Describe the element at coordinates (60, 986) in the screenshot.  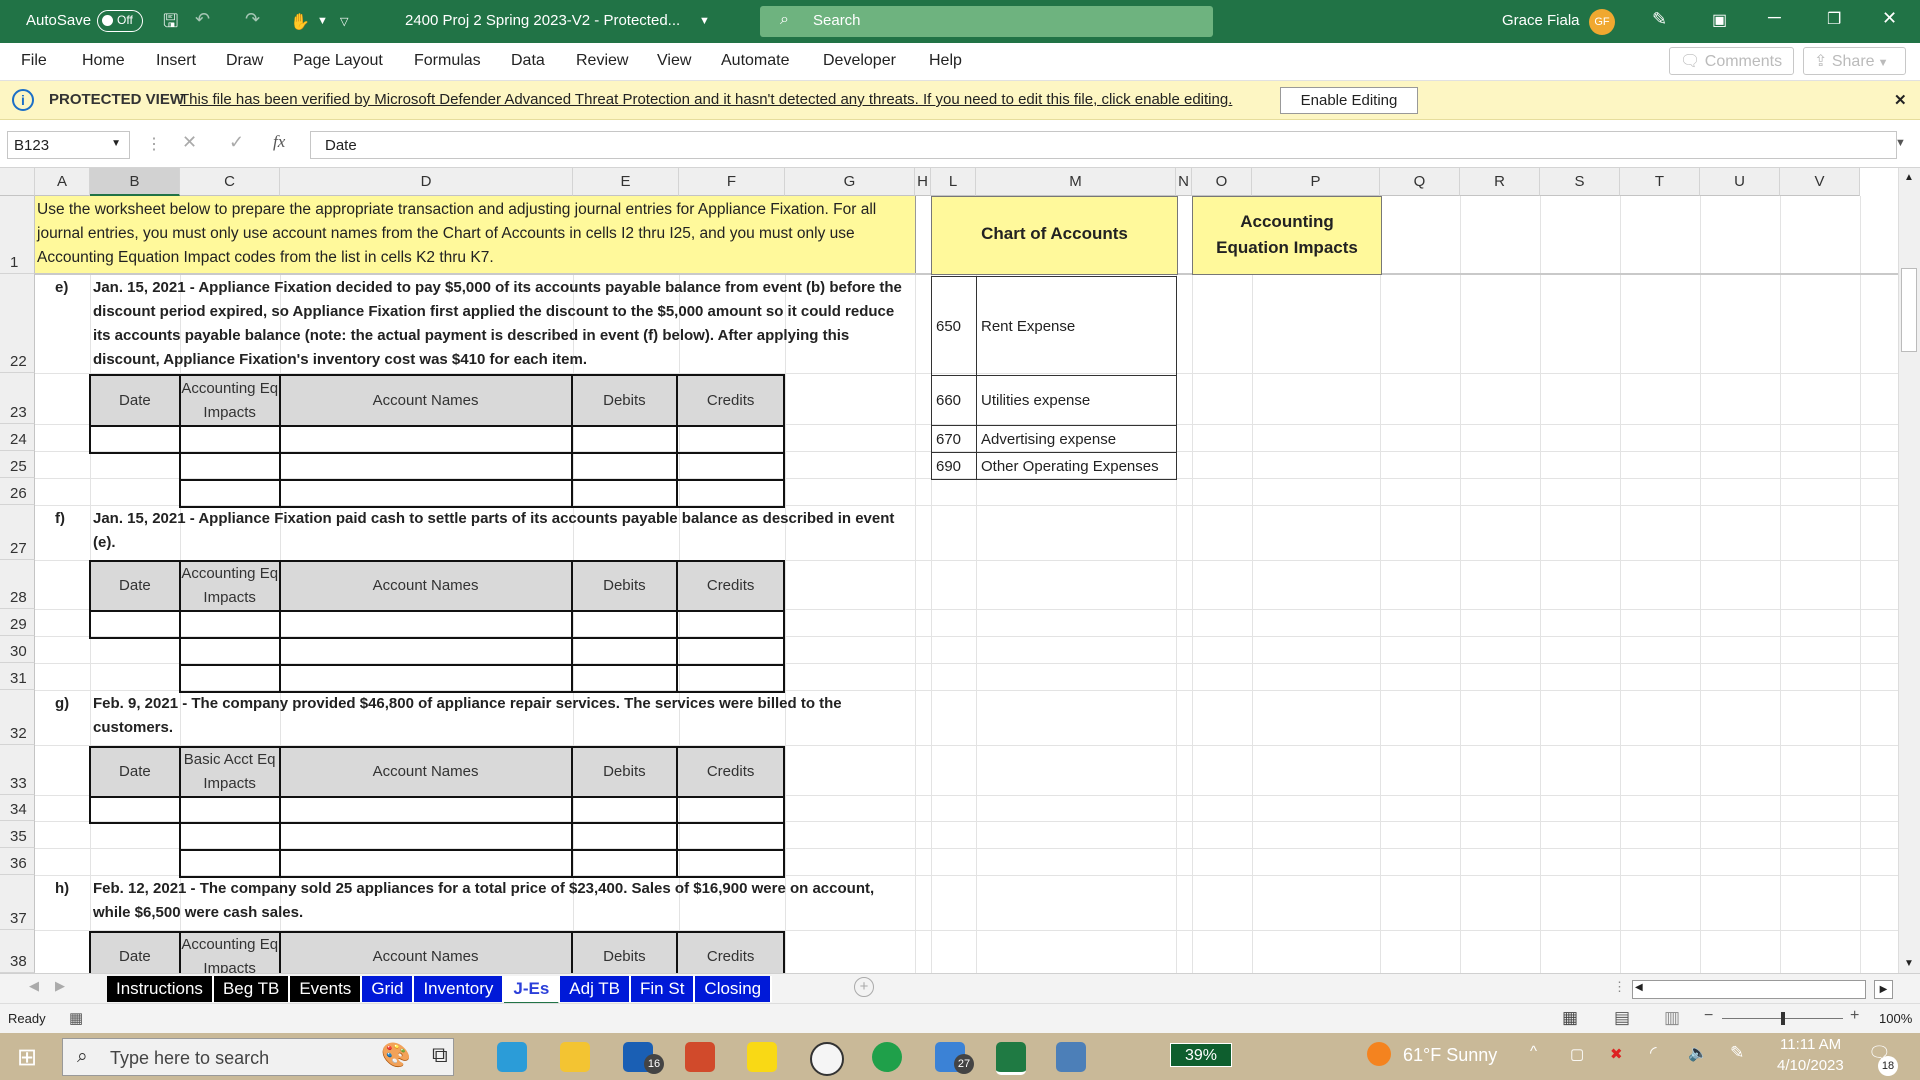
I see `tab-scroll-right-icon: ▶` at that location.